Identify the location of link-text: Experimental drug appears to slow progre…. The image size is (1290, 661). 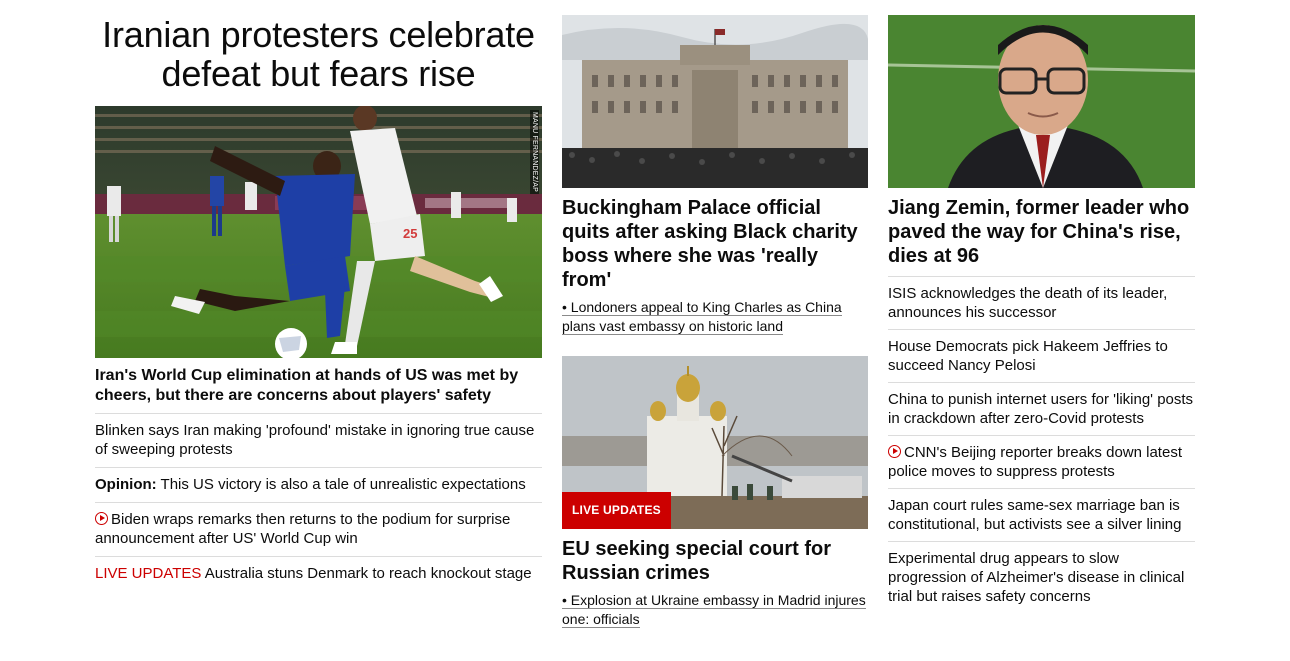
(1036, 577).